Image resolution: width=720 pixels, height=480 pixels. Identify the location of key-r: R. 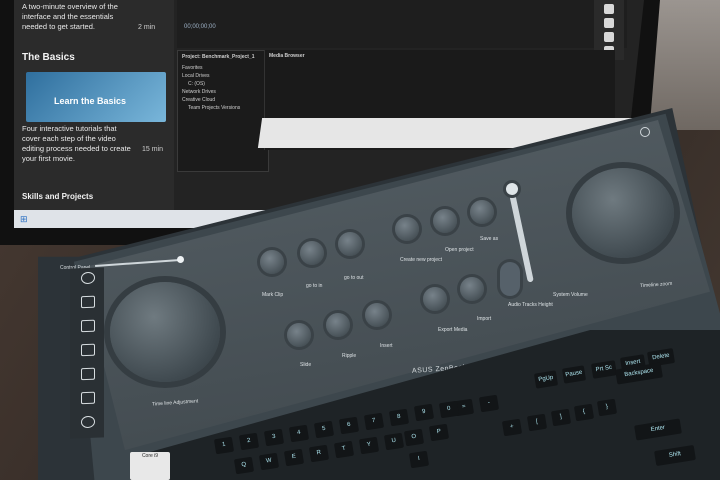
(319, 453).